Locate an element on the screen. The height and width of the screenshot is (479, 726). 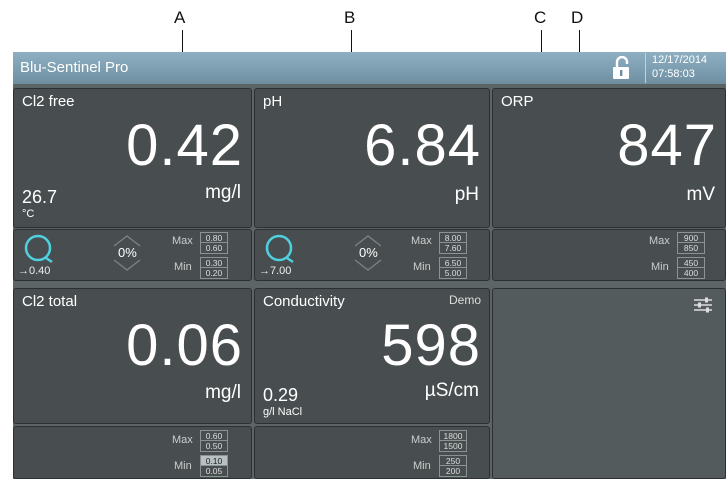
min-limits: 250 200 is located at coordinates (453, 466).